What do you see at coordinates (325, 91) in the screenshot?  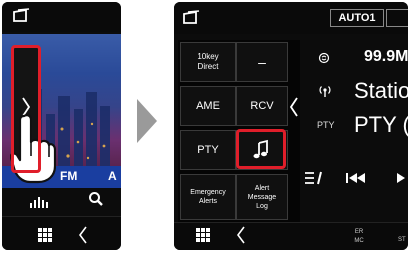 I see `broadcast-icon` at bounding box center [325, 91].